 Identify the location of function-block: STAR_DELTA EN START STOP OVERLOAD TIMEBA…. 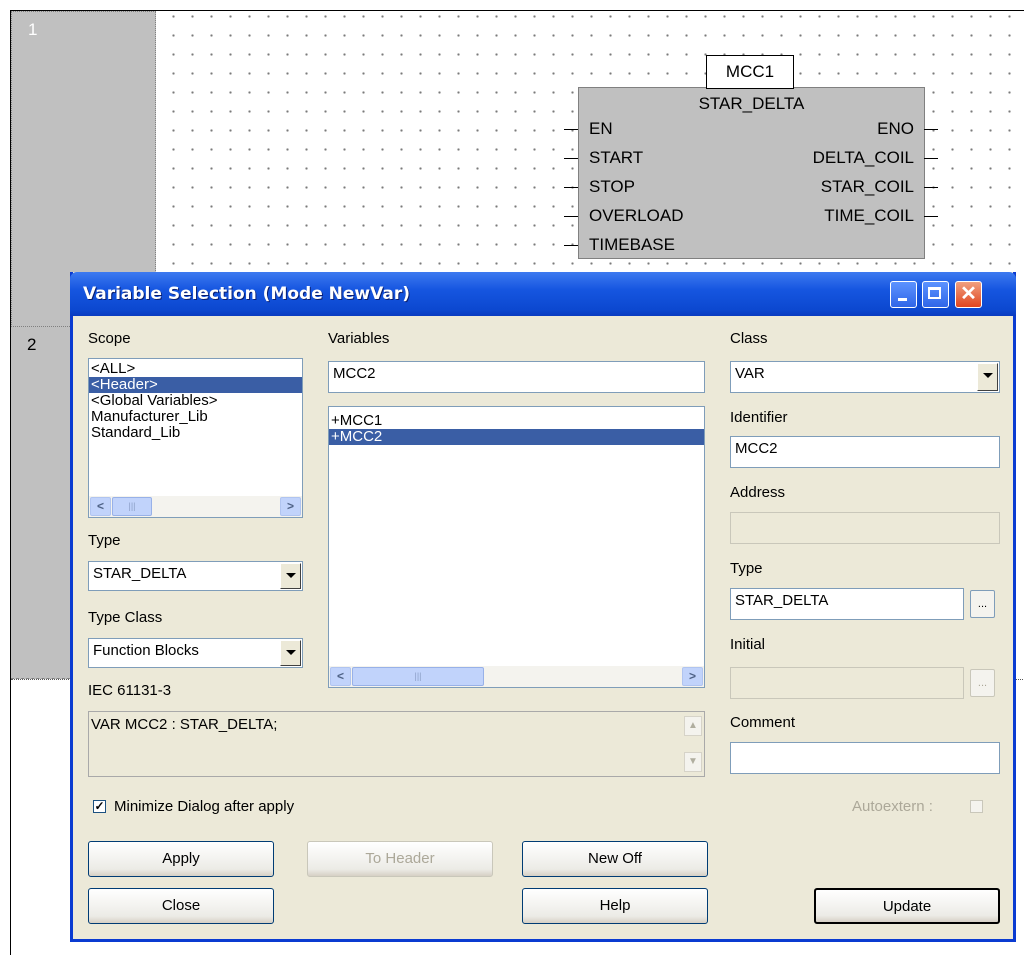
(751, 173).